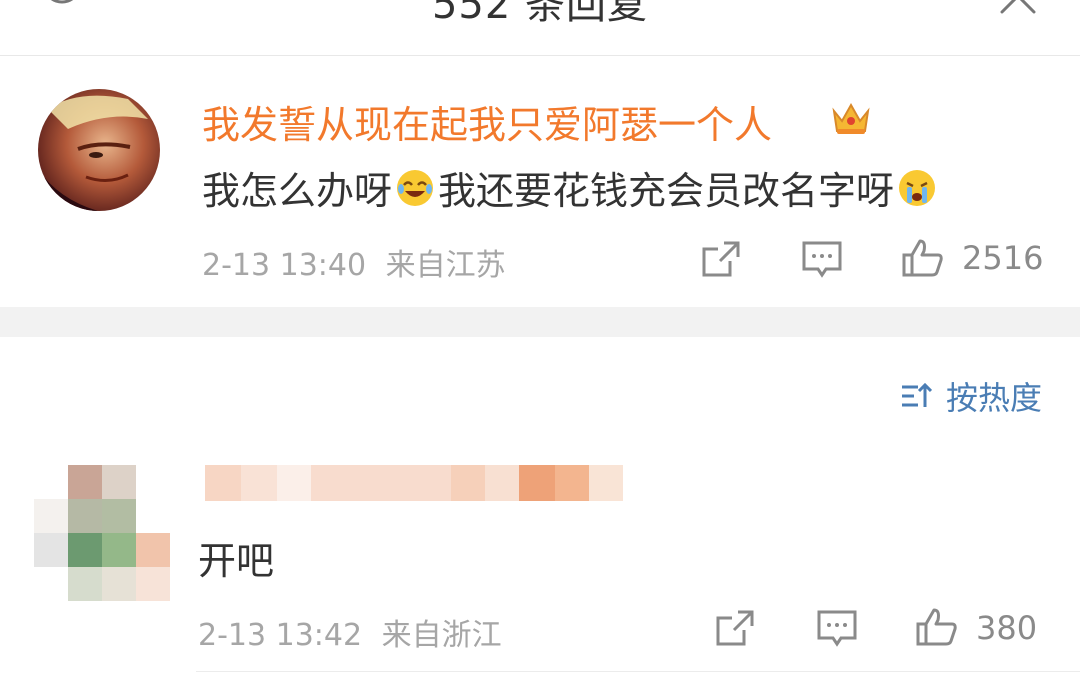  Describe the element at coordinates (1018, 8) in the screenshot. I see `close-icon` at that location.